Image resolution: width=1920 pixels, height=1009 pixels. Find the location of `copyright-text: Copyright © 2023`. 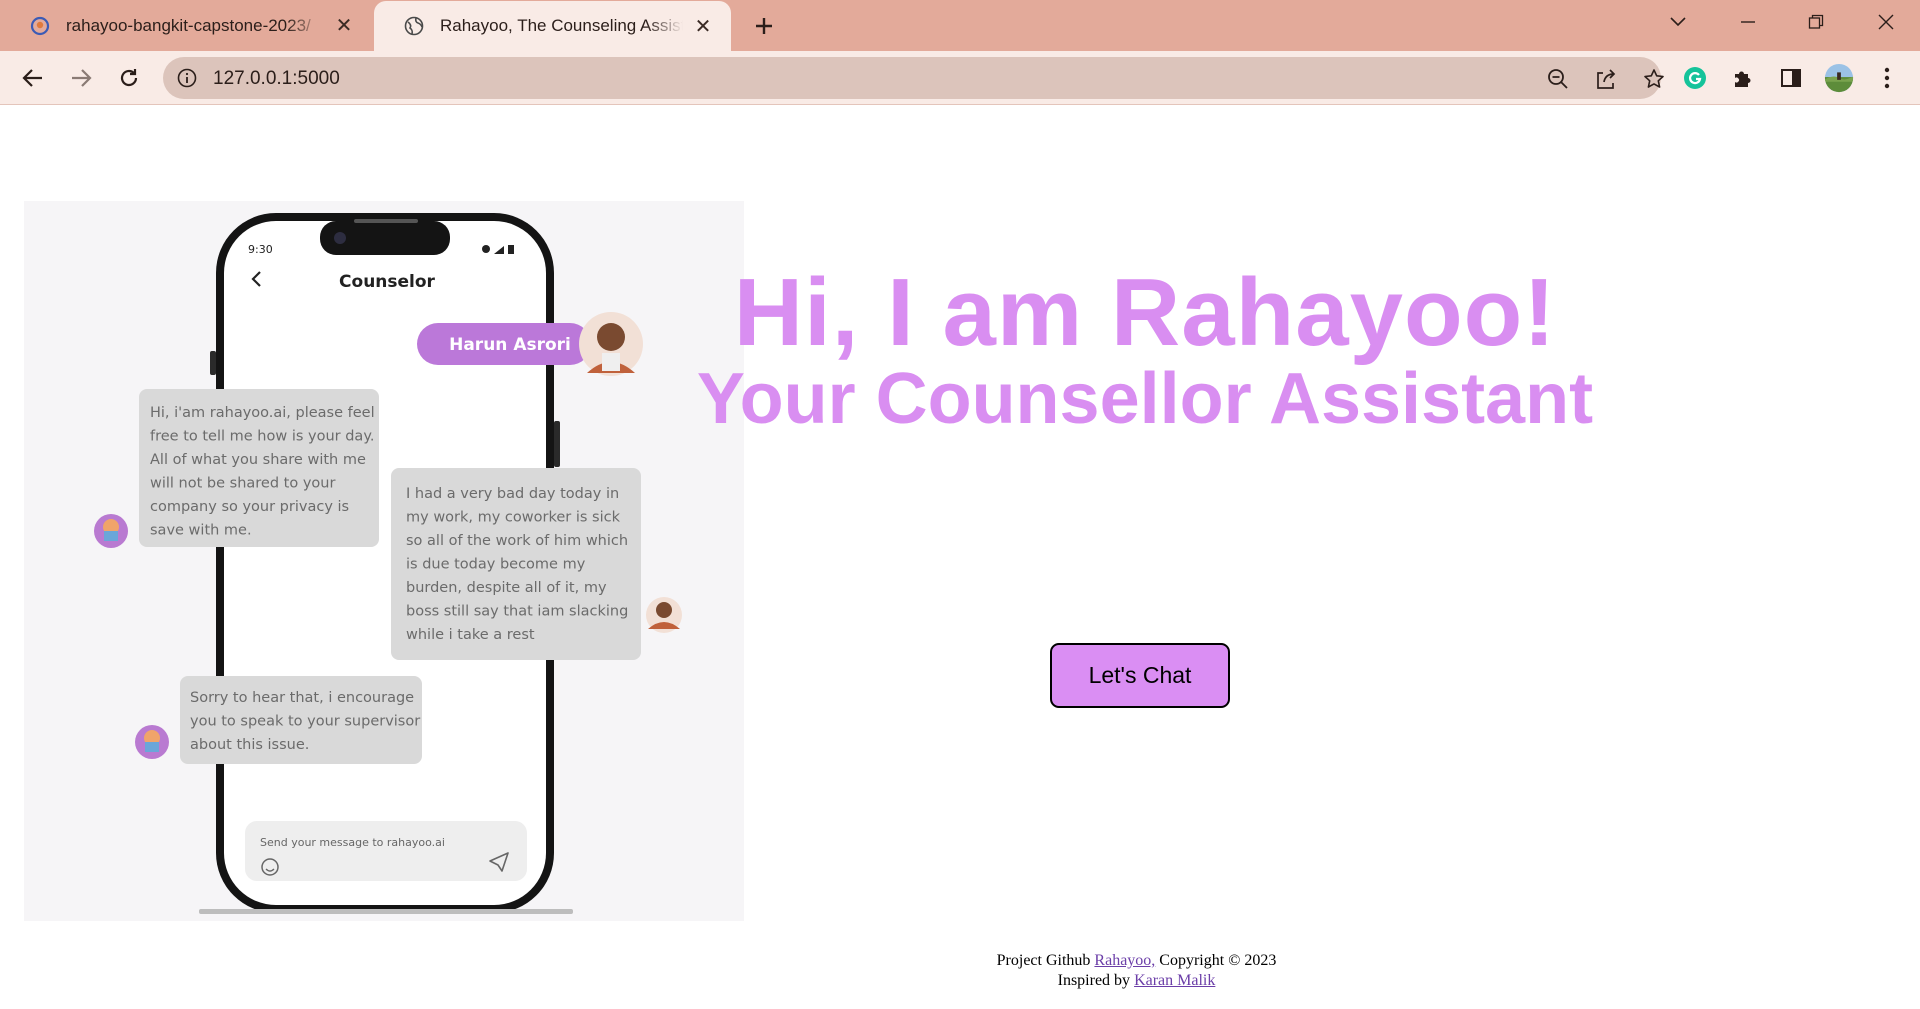

copyright-text: Copyright © 2023 is located at coordinates (1216, 960).